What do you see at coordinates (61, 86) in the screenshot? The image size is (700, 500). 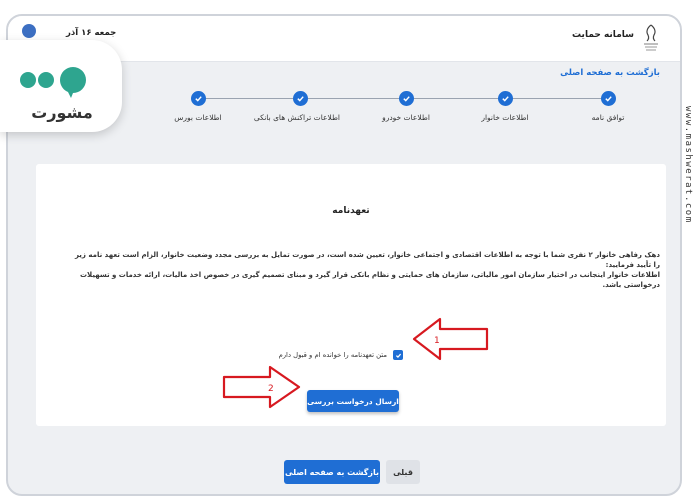 I see `mashwerat-logo: مشورت` at bounding box center [61, 86].